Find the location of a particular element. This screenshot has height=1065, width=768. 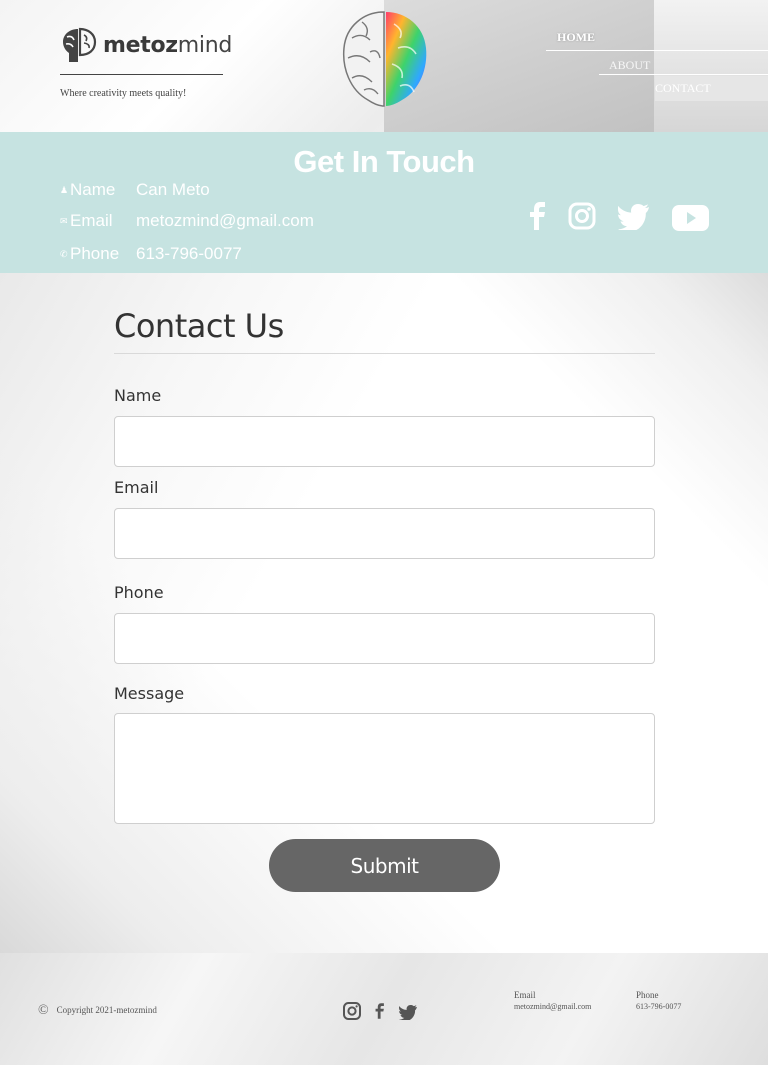

copyright-text: Copyright 2021-metozmind is located at coordinates (106, 1010).